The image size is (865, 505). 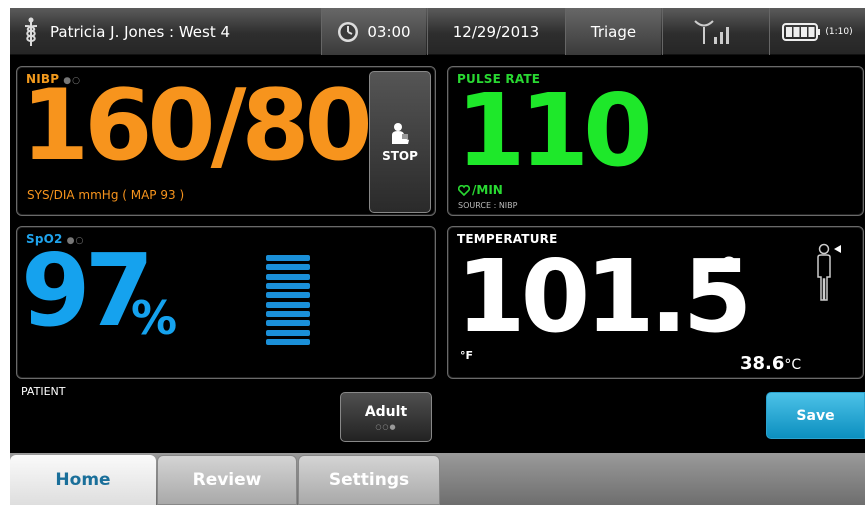 I want to click on pulse-amplitude-bar, so click(x=288, y=300).